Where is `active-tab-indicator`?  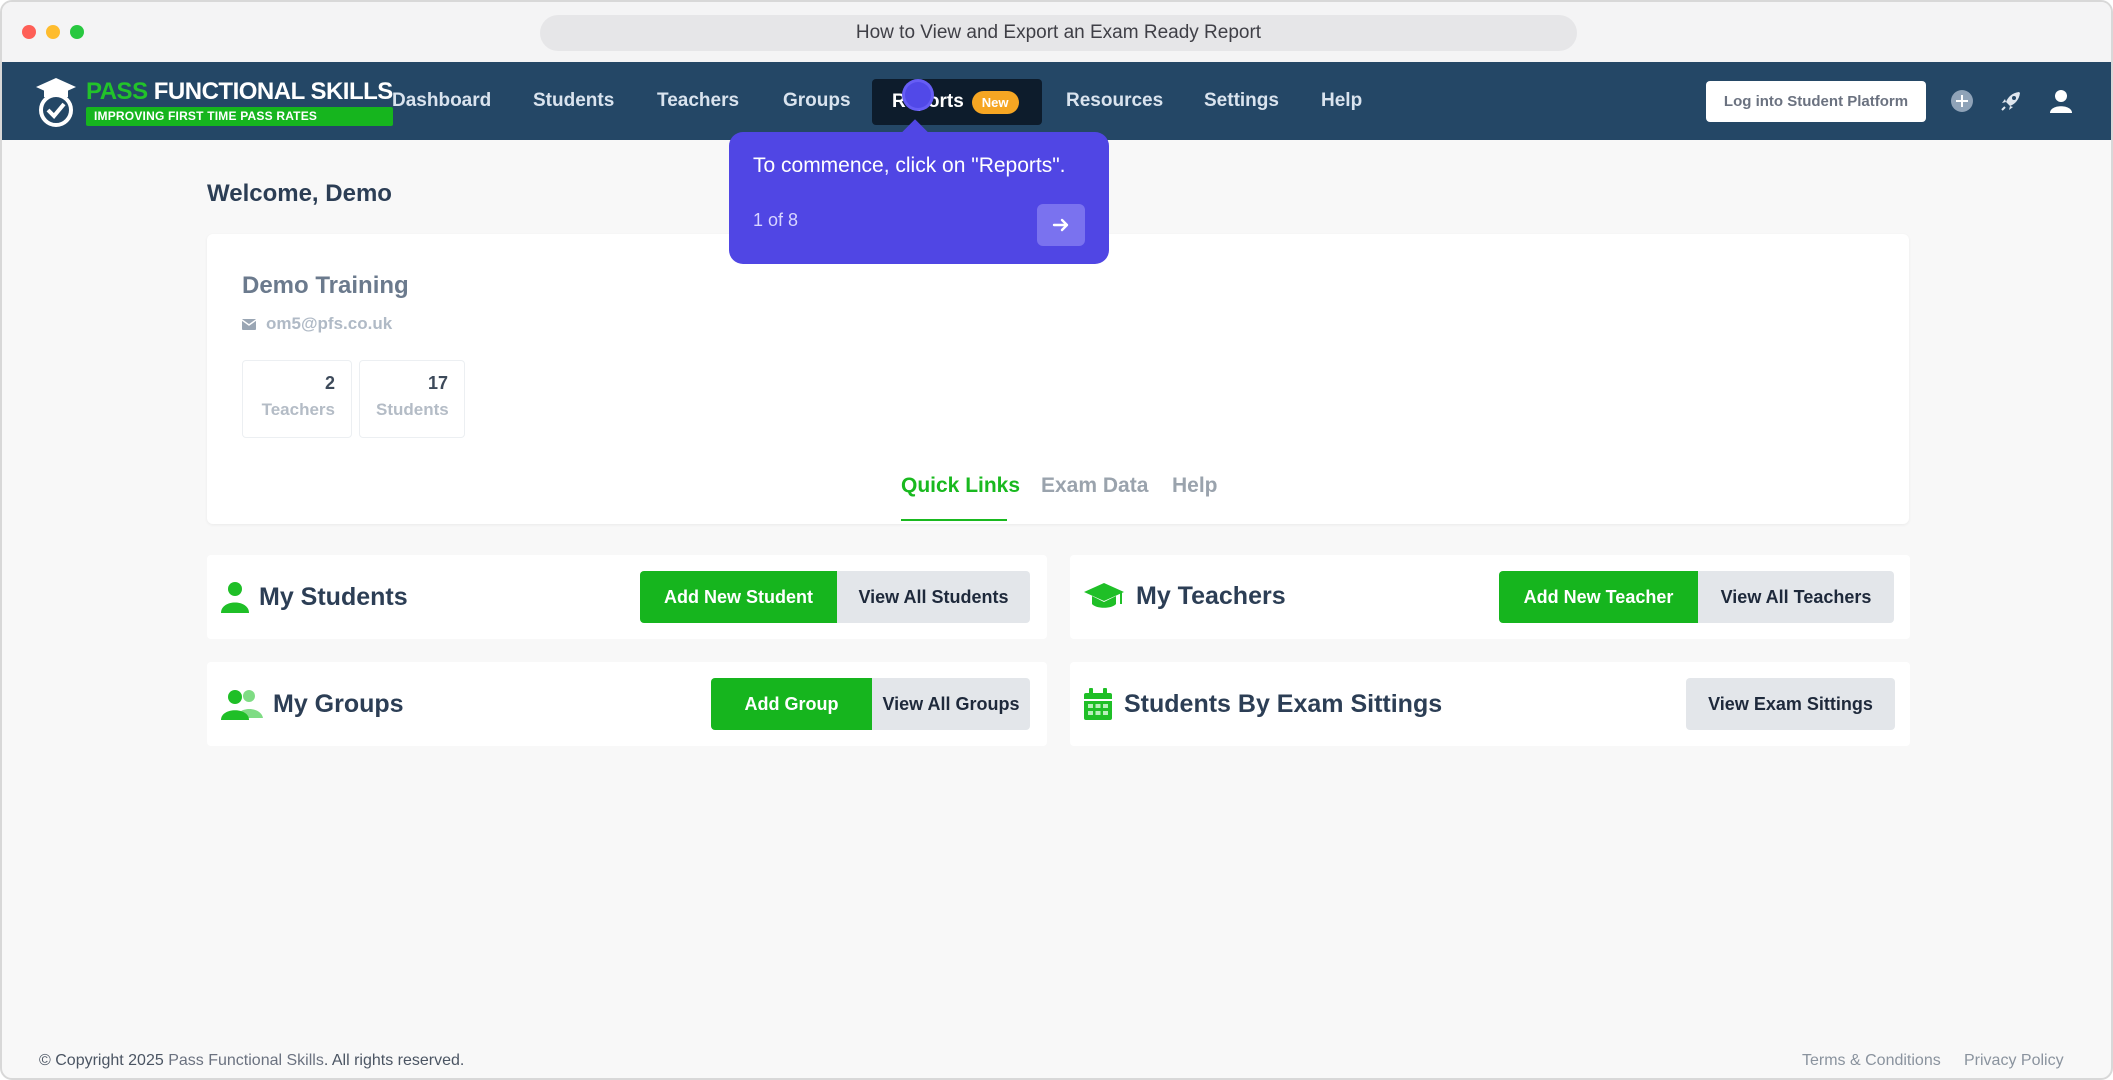
active-tab-indicator is located at coordinates (954, 520).